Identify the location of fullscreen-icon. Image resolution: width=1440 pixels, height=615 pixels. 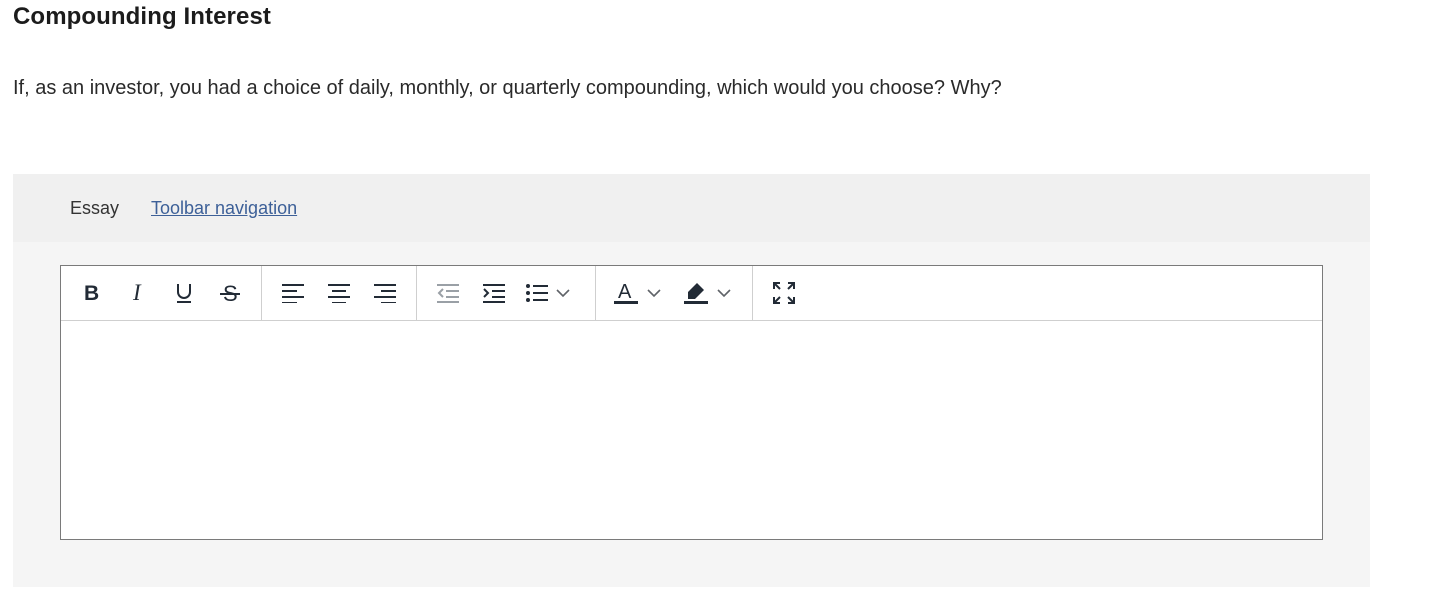
(784, 293).